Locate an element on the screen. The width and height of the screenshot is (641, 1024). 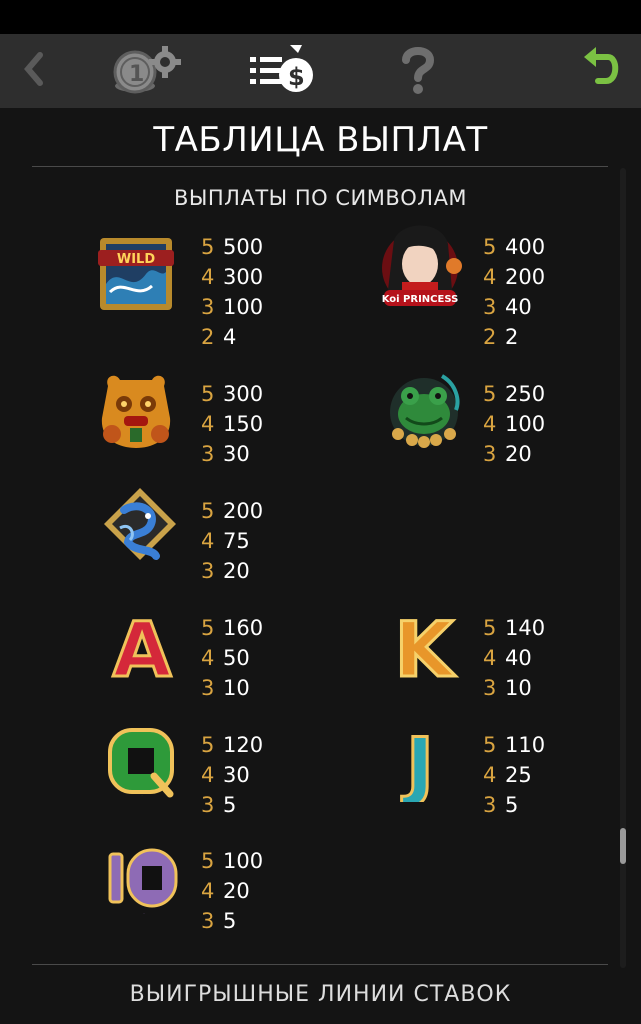
payout-row: 22 is located at coordinates (501, 337).